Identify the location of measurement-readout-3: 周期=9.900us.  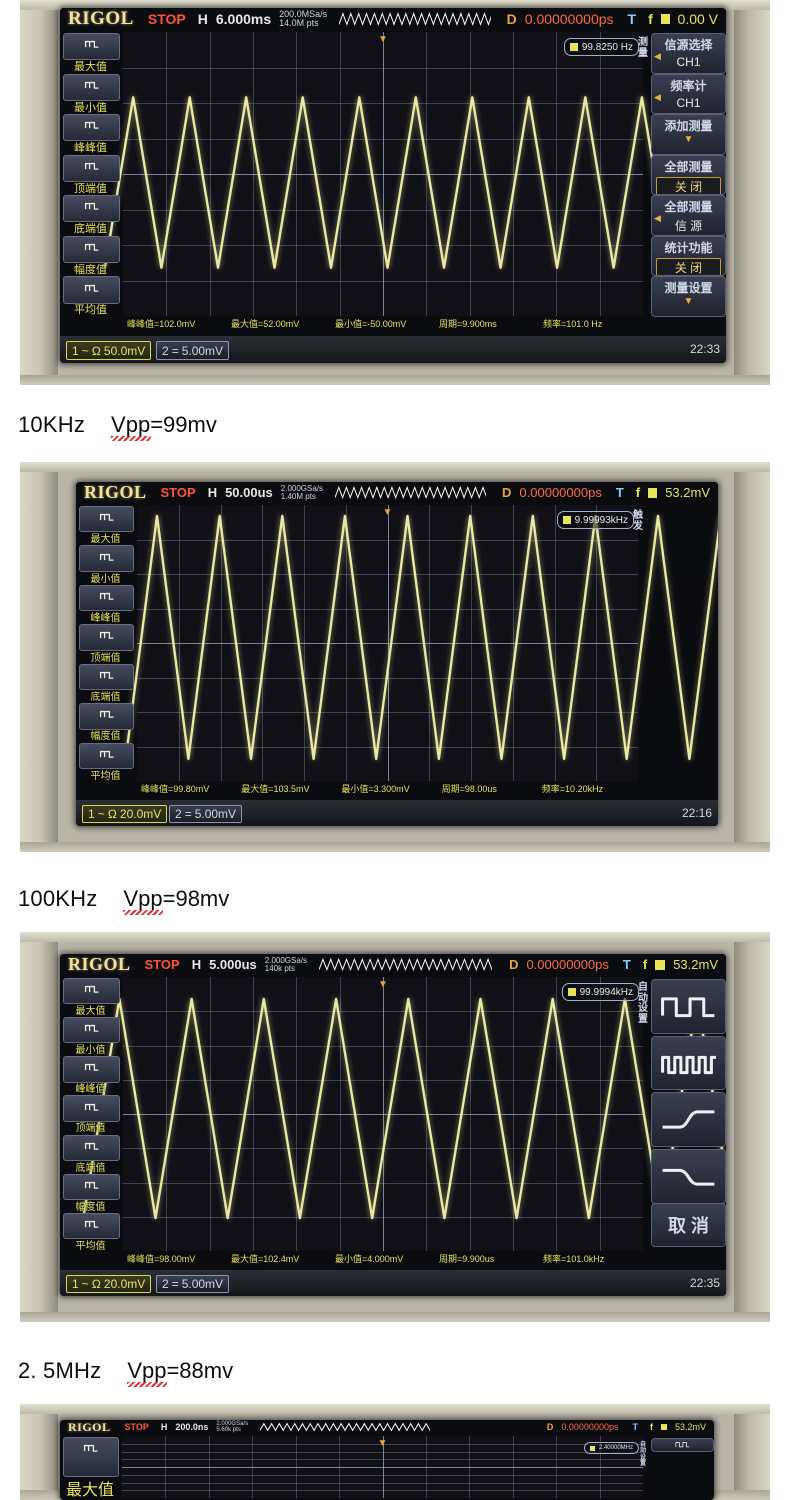
(467, 1259).